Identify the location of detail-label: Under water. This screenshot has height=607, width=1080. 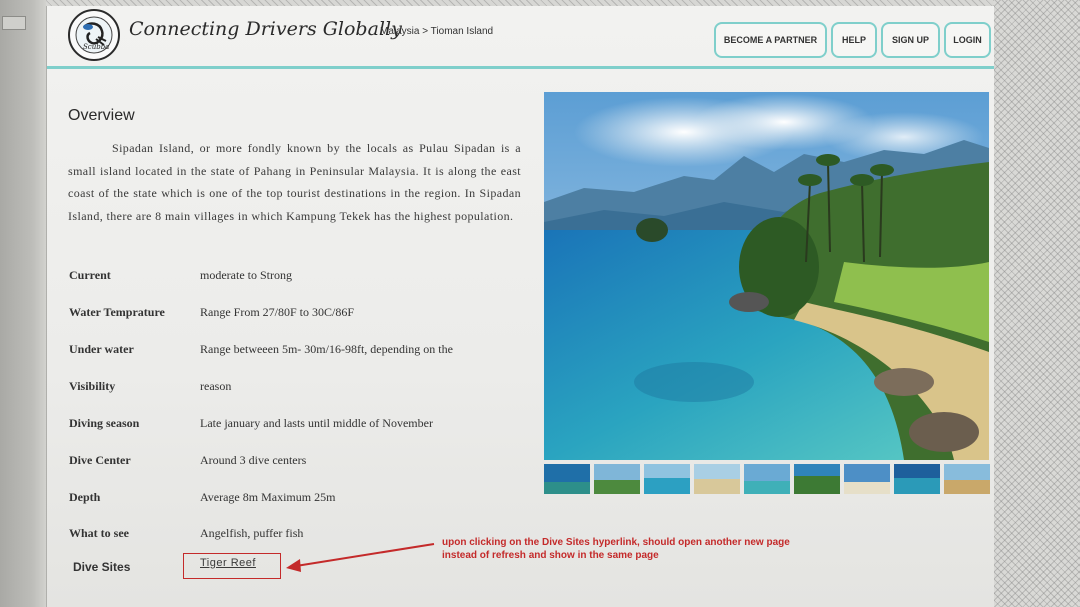
(101, 349).